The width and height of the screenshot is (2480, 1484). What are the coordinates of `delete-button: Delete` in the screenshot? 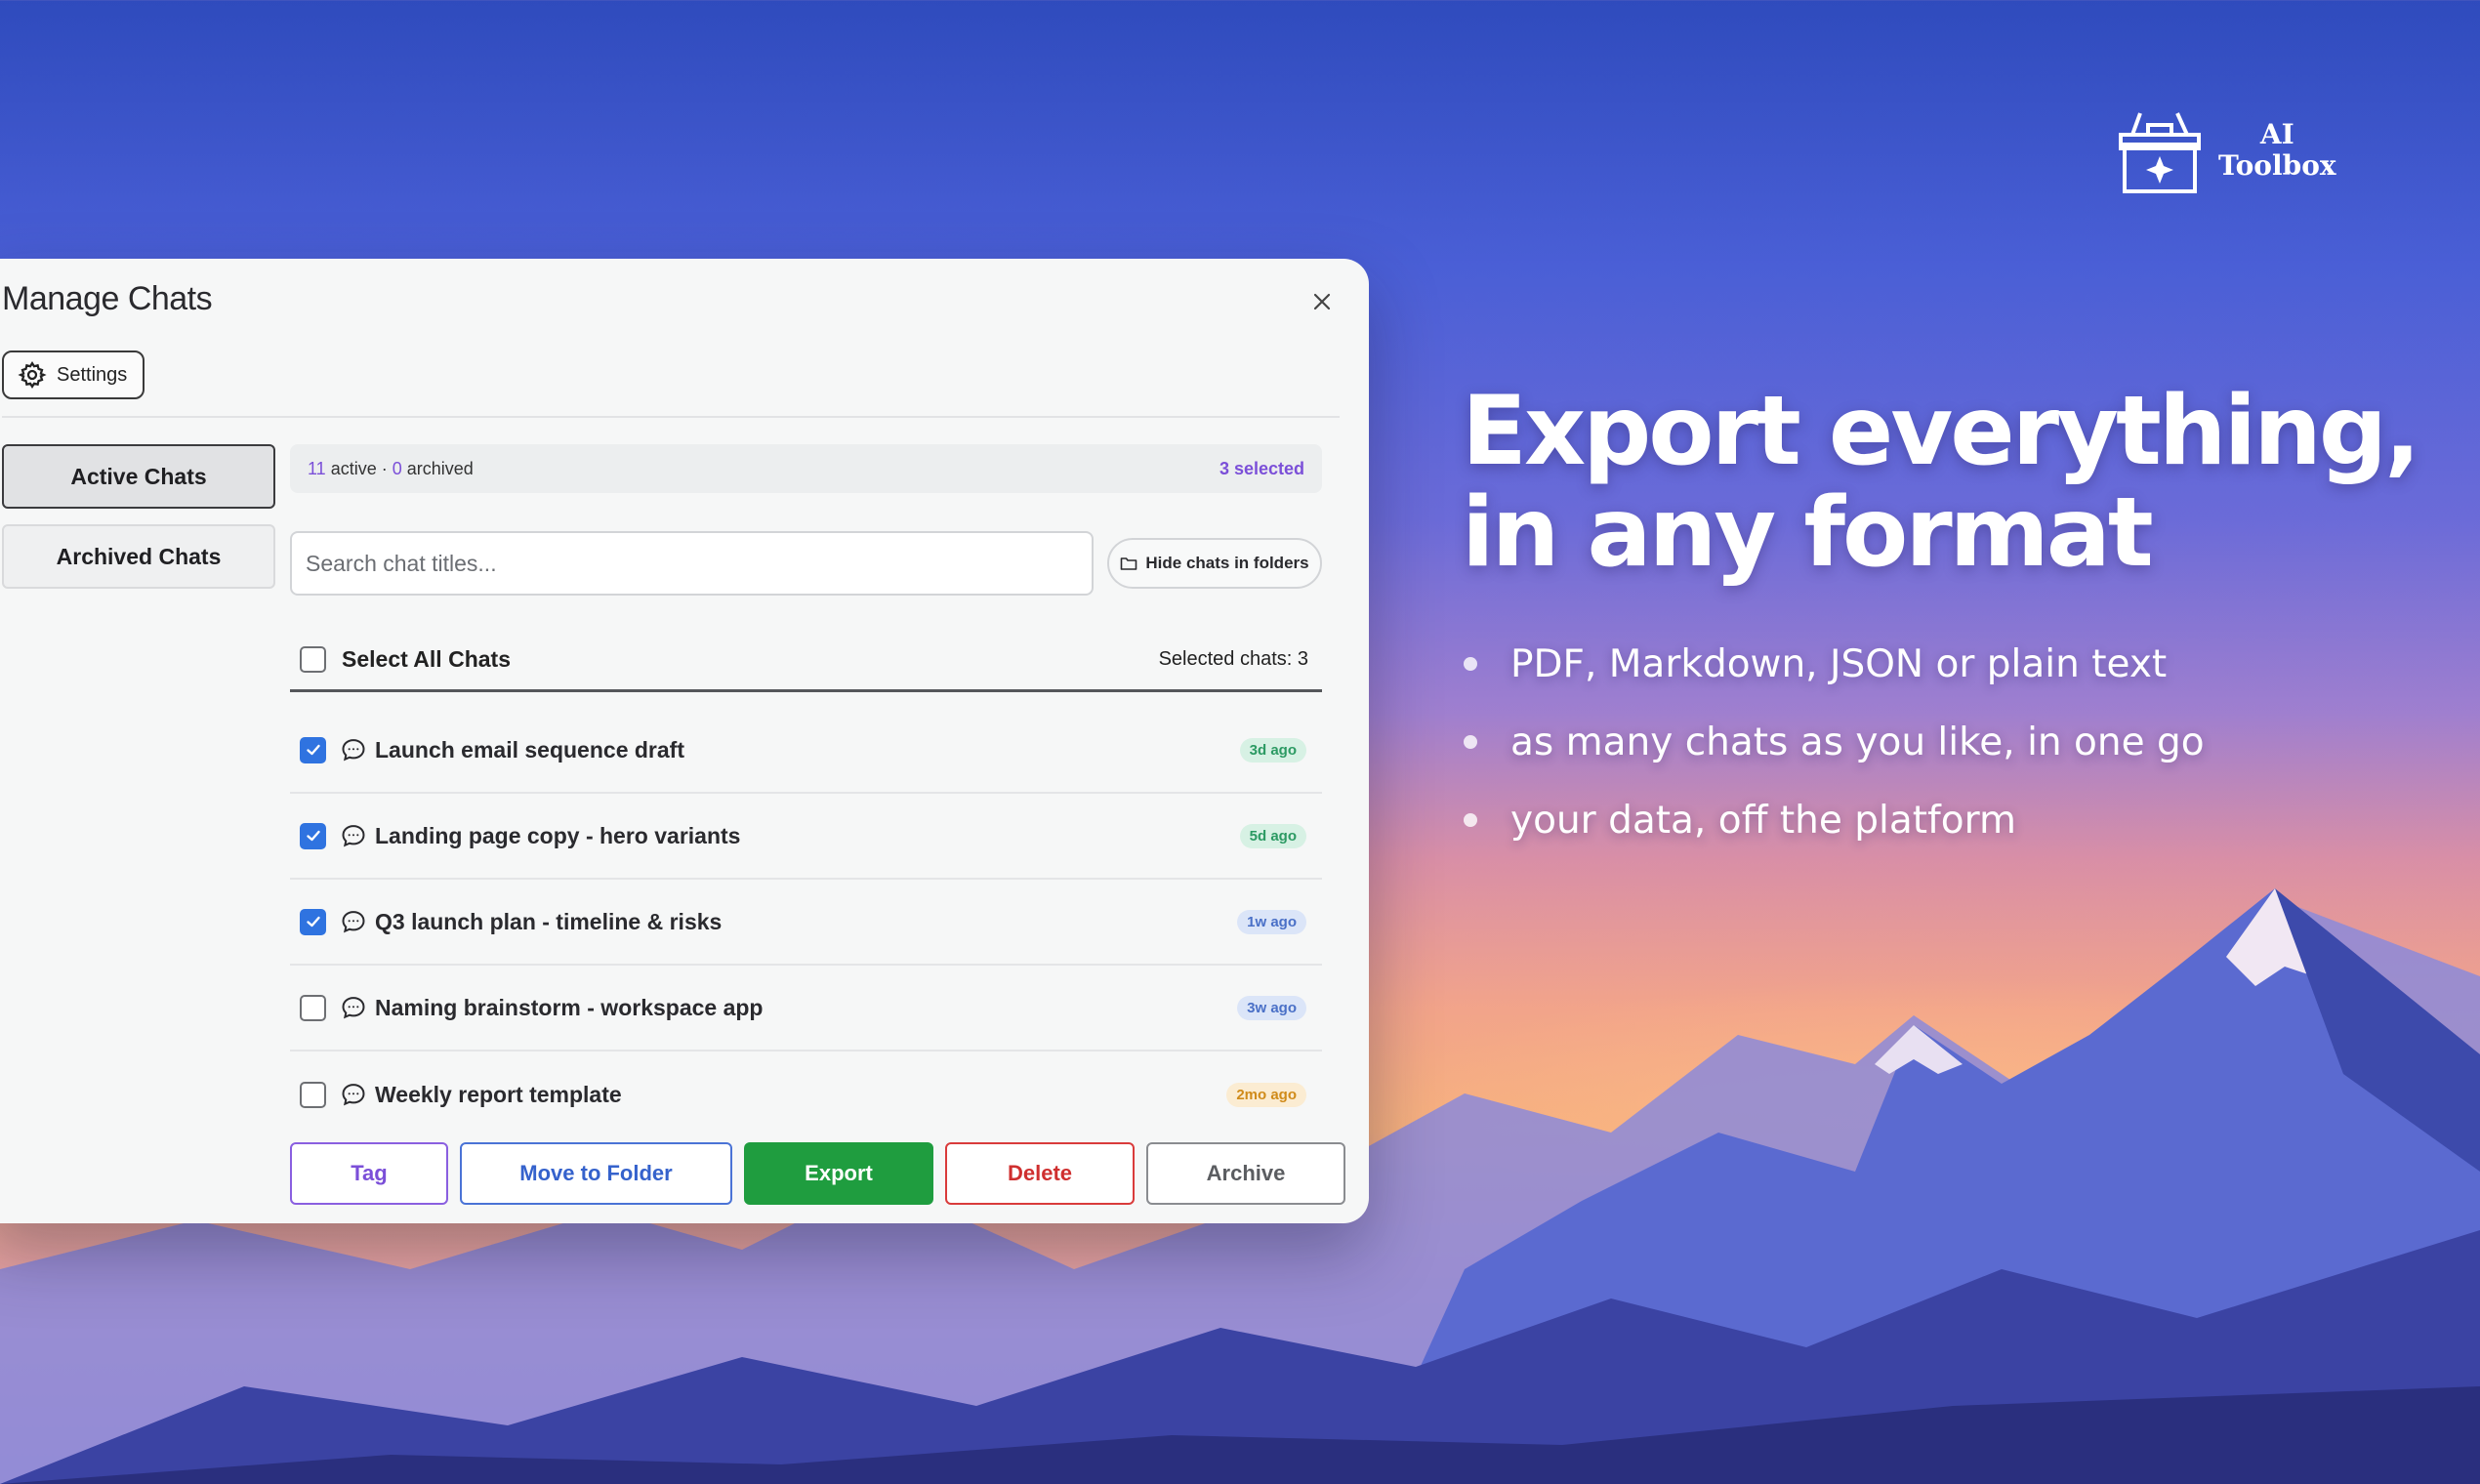 It's located at (1040, 1174).